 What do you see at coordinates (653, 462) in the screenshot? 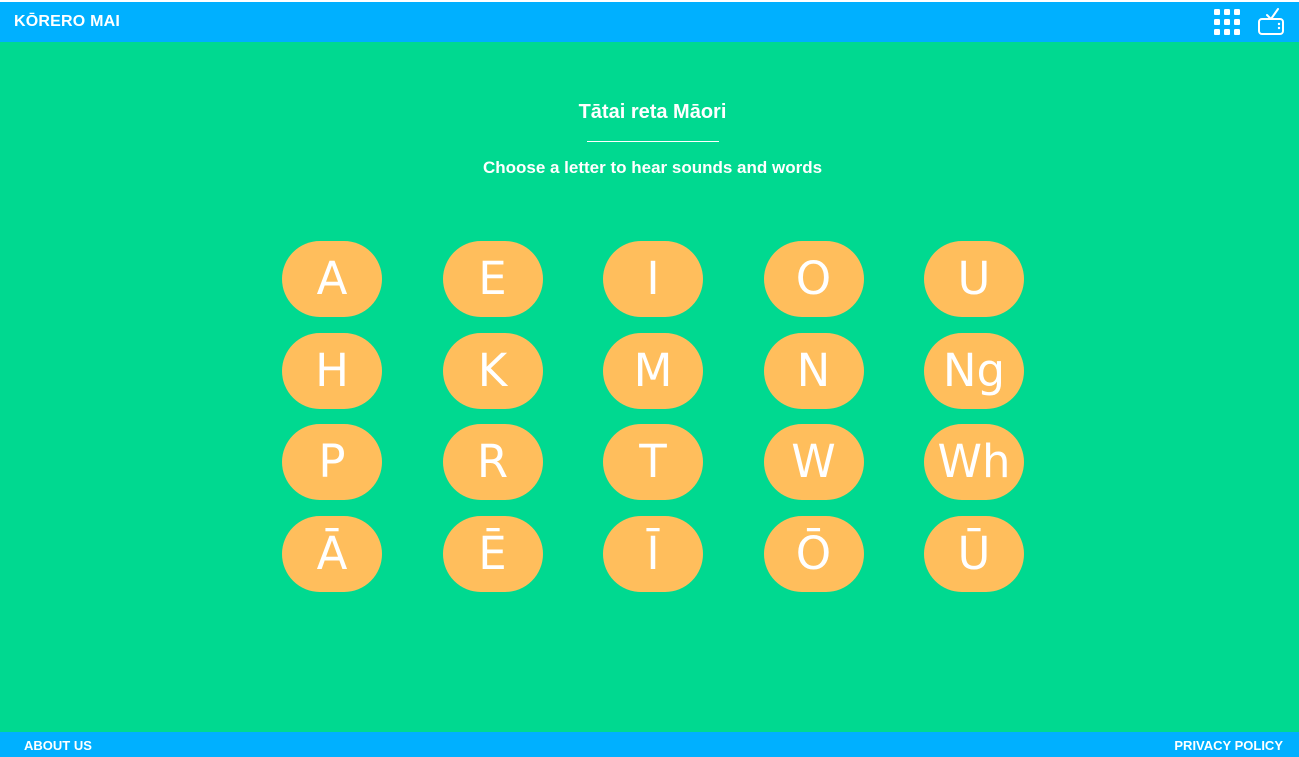
I see `letter-button-t: T` at bounding box center [653, 462].